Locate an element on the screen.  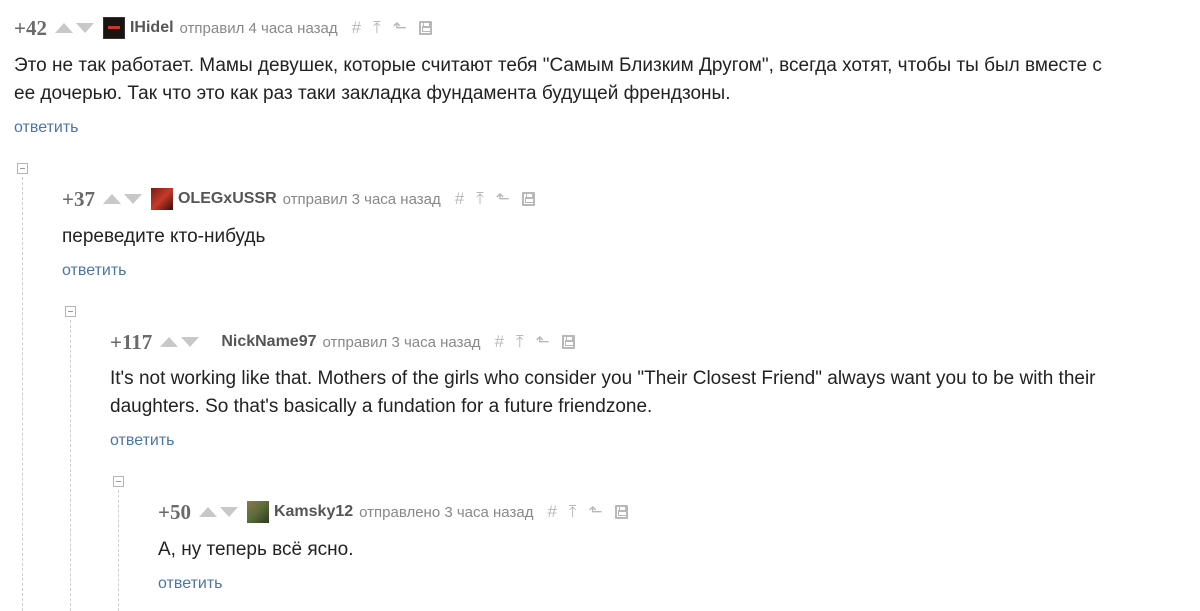
rating: +50 is located at coordinates (174, 511).